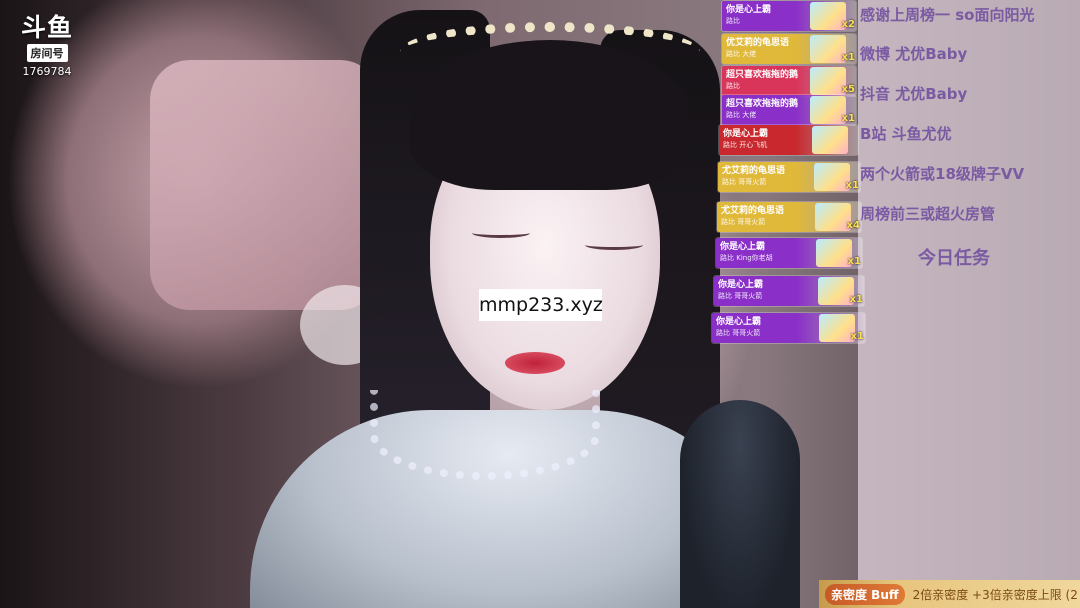  I want to click on buff-bar: 亲密度 Buff 2倍亲密度 +3倍亲密度上限 (2, so click(949, 594).